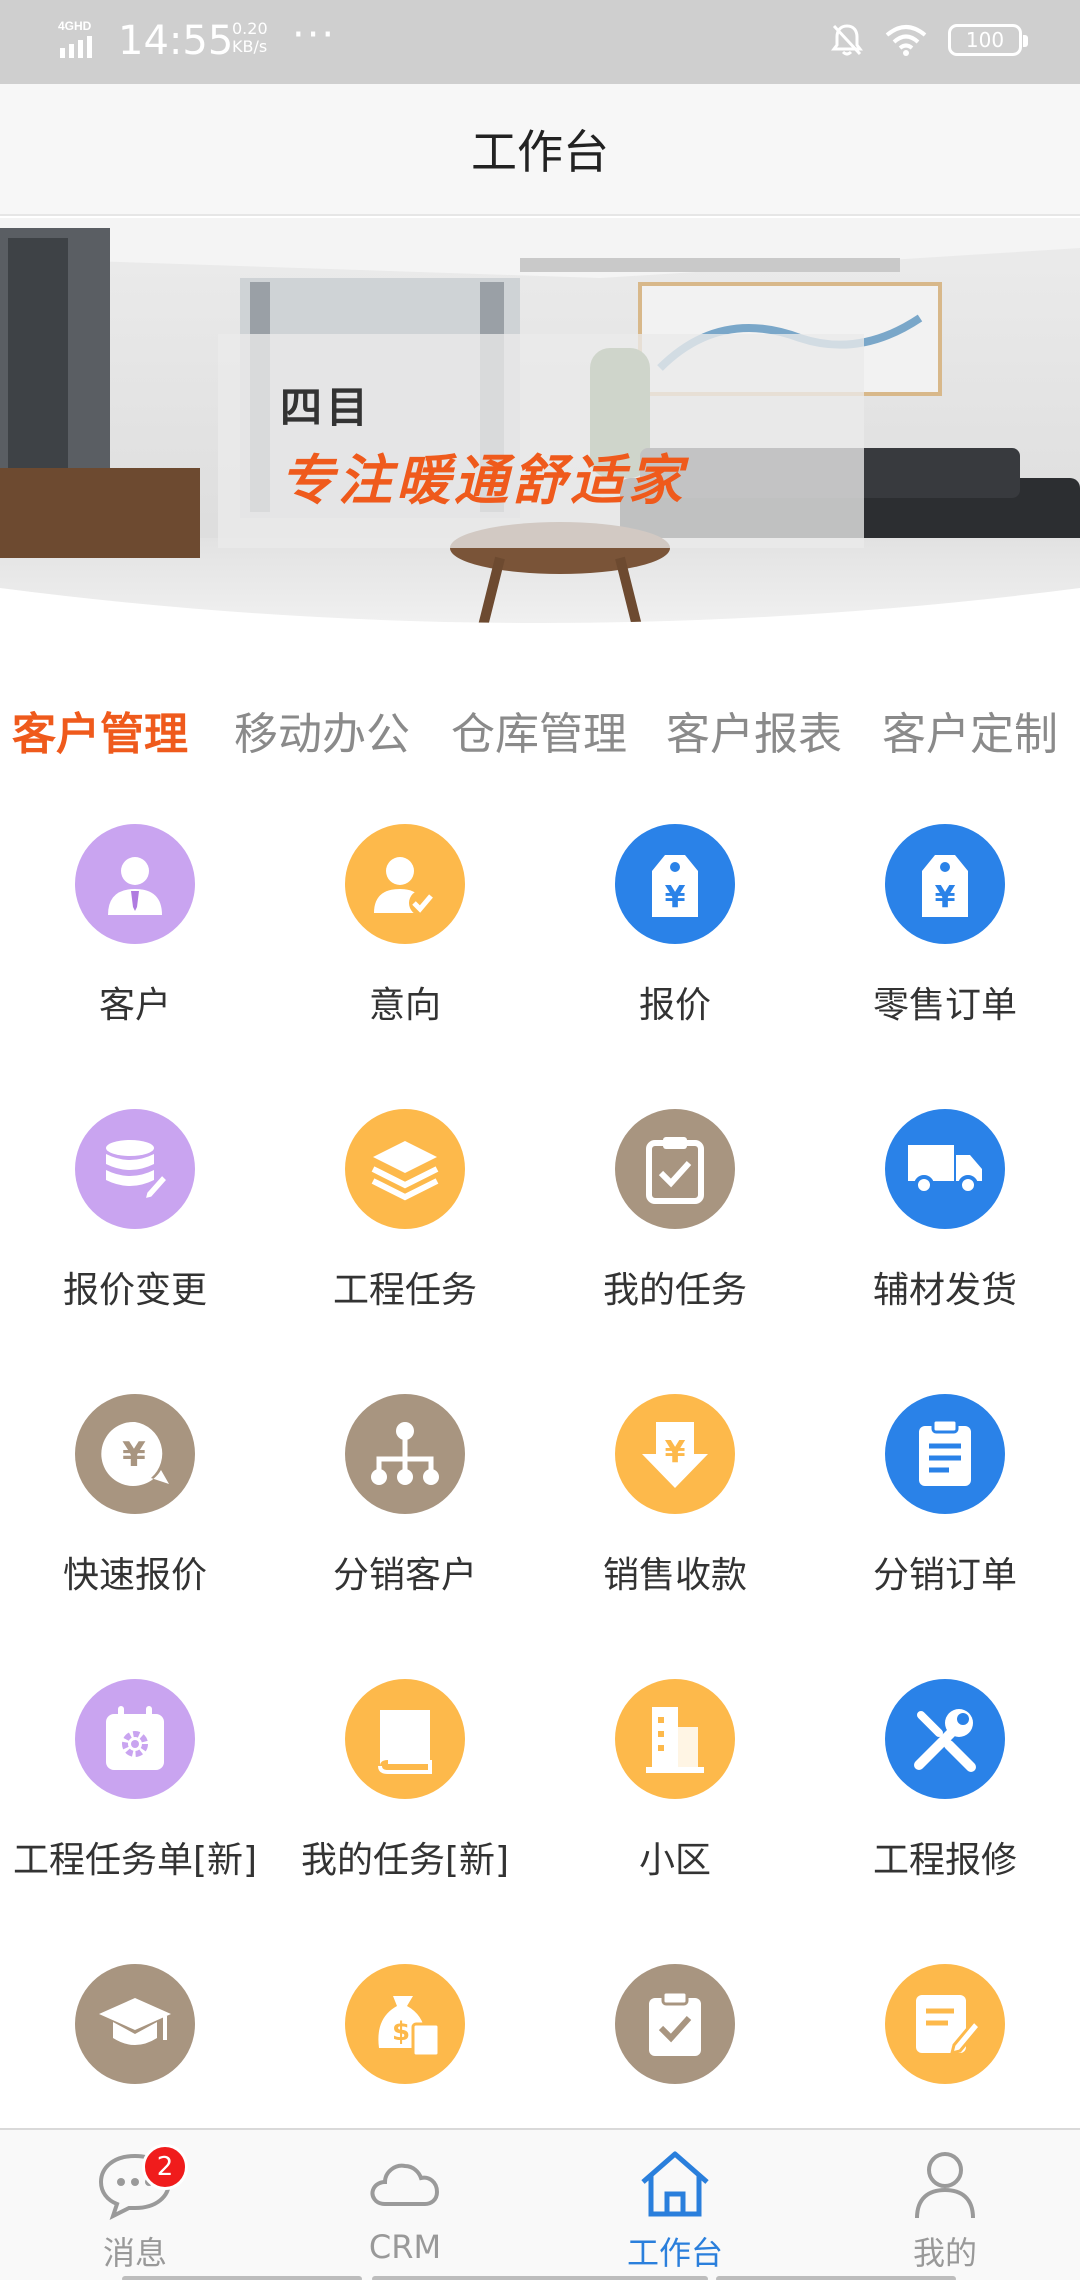 The height and width of the screenshot is (2280, 1080). I want to click on tab-customer-custom: 客户定制, so click(970, 735).